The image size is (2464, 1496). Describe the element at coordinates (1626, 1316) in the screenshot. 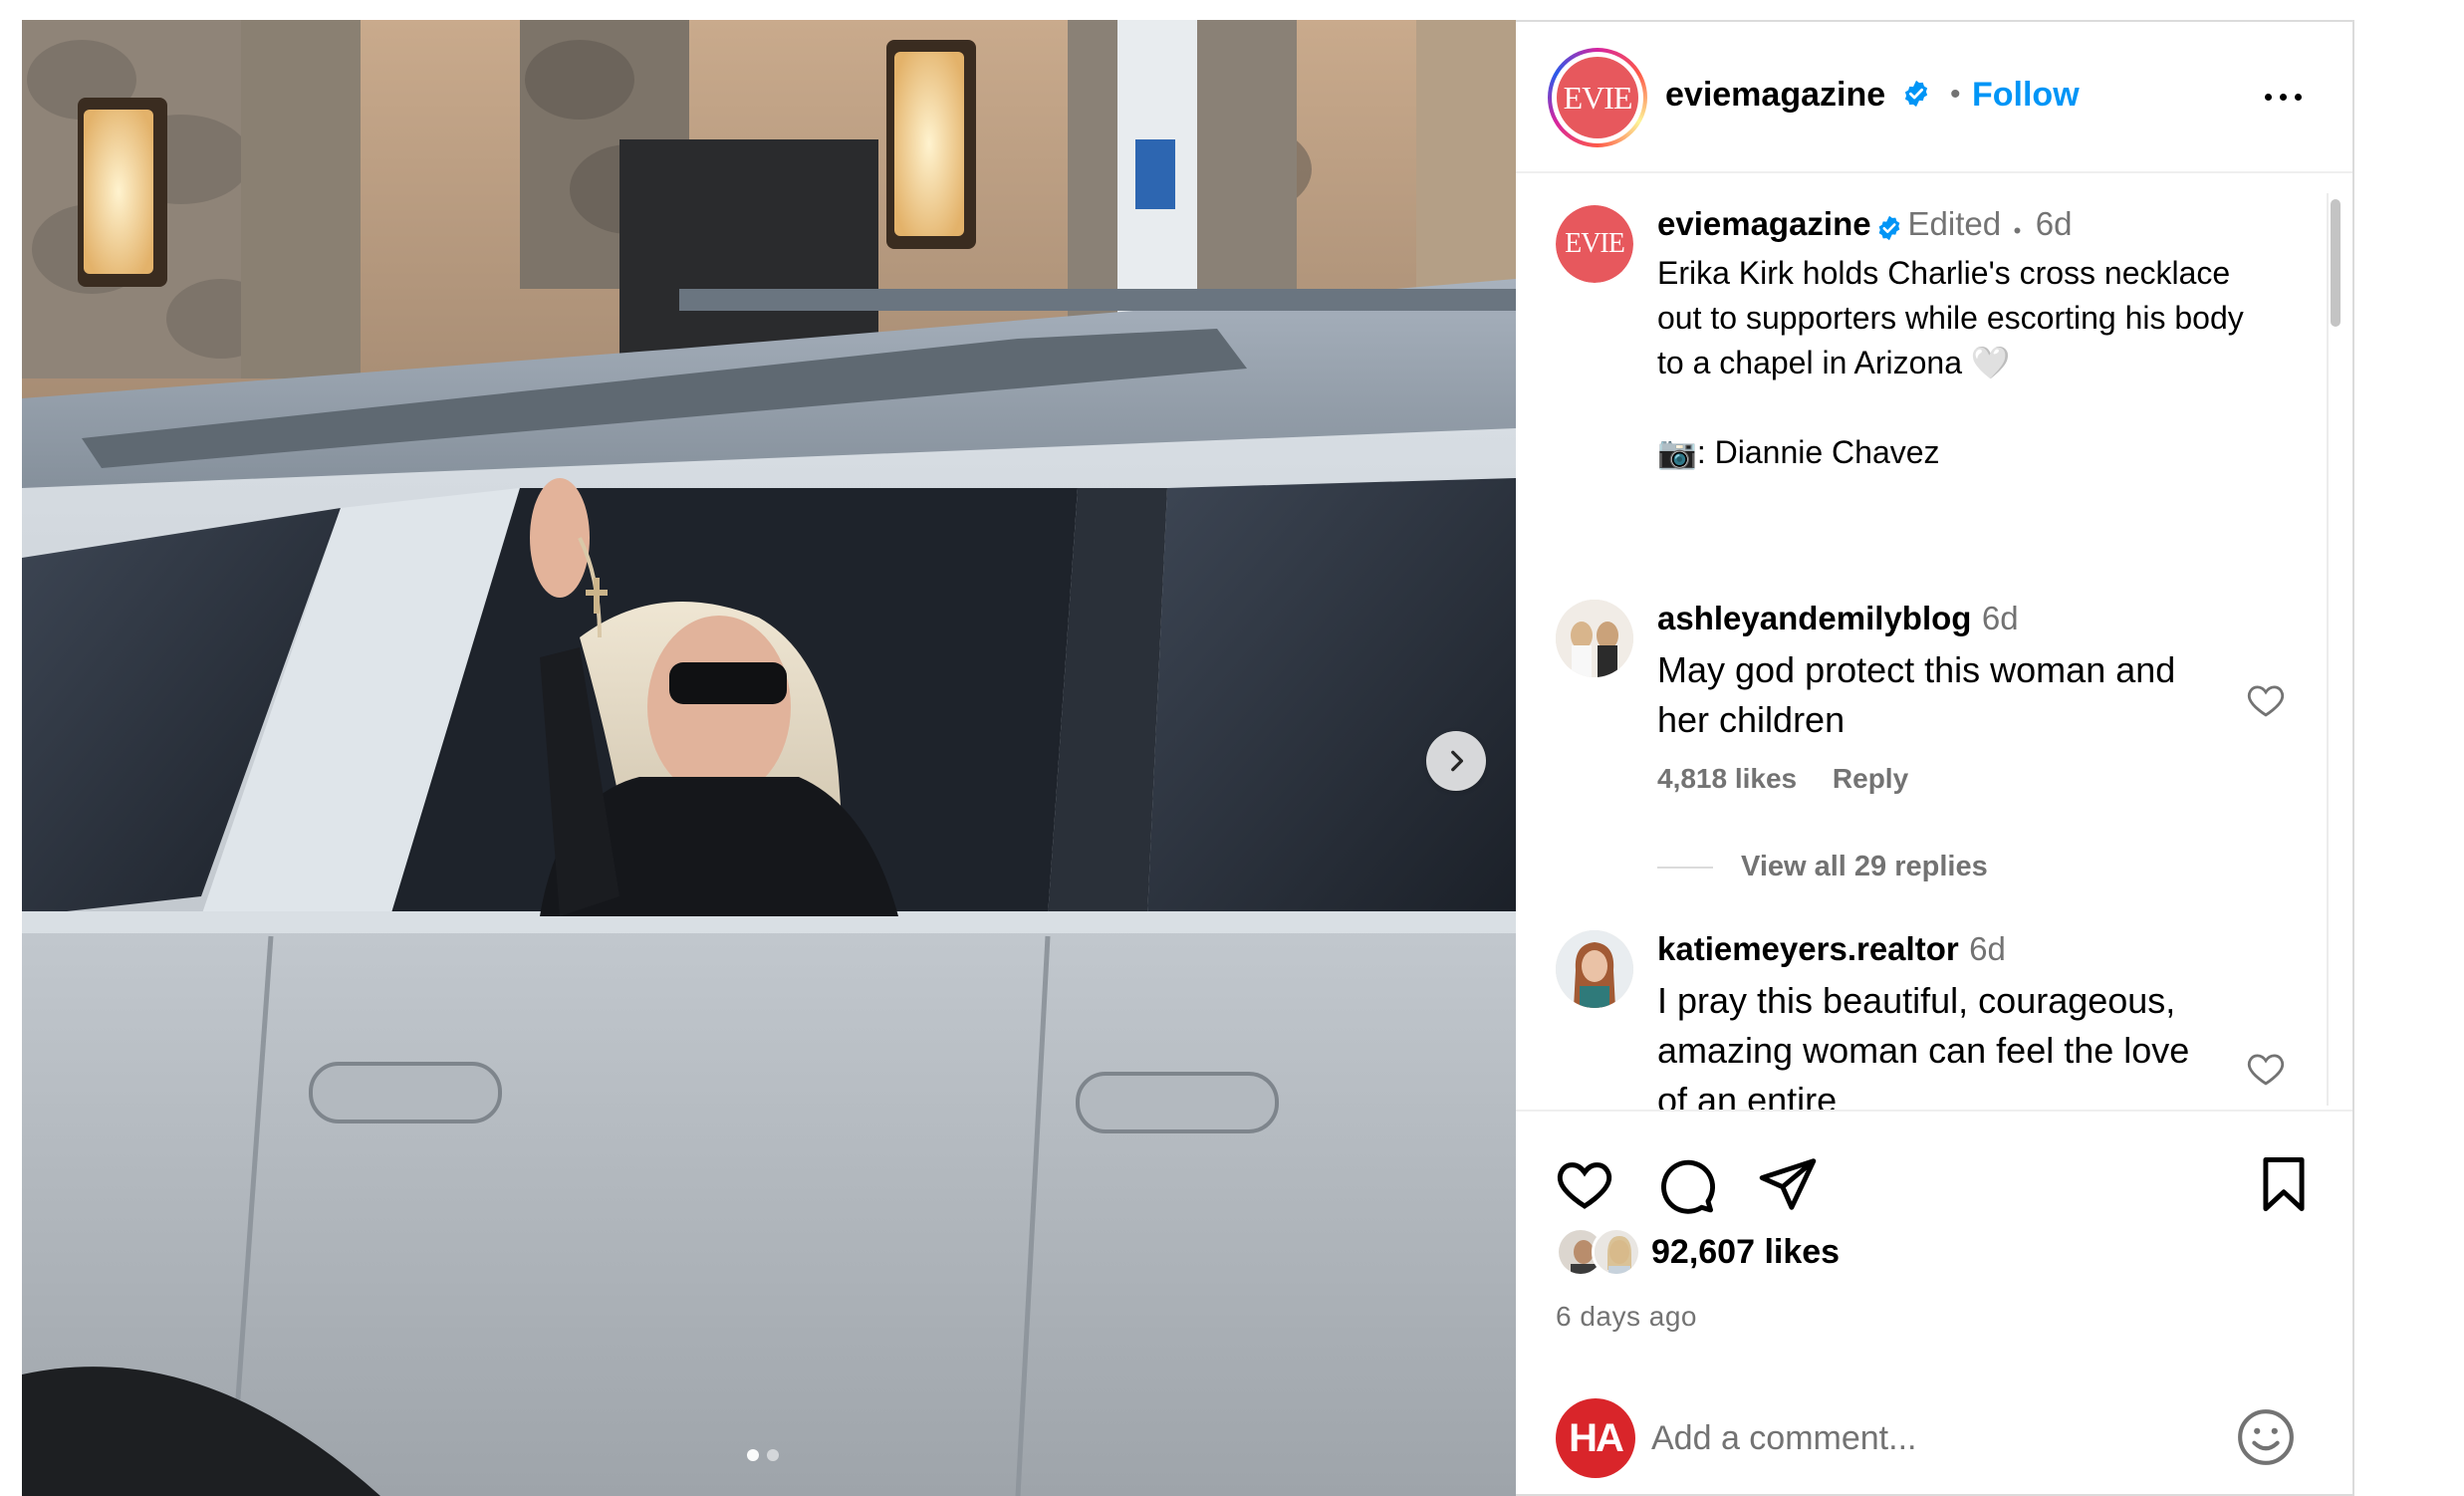

I see `post-time: 6 days ago` at that location.